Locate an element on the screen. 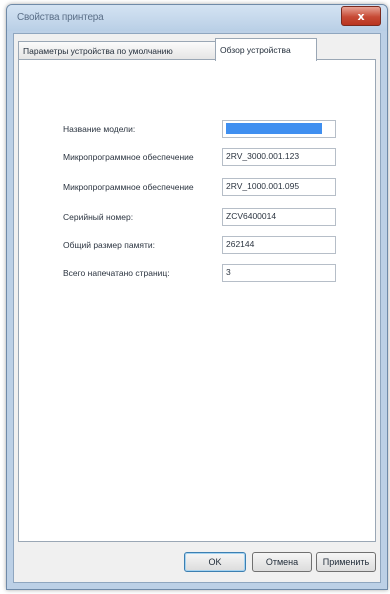 This screenshot has height=594, width=390. close-button: x is located at coordinates (361, 16).